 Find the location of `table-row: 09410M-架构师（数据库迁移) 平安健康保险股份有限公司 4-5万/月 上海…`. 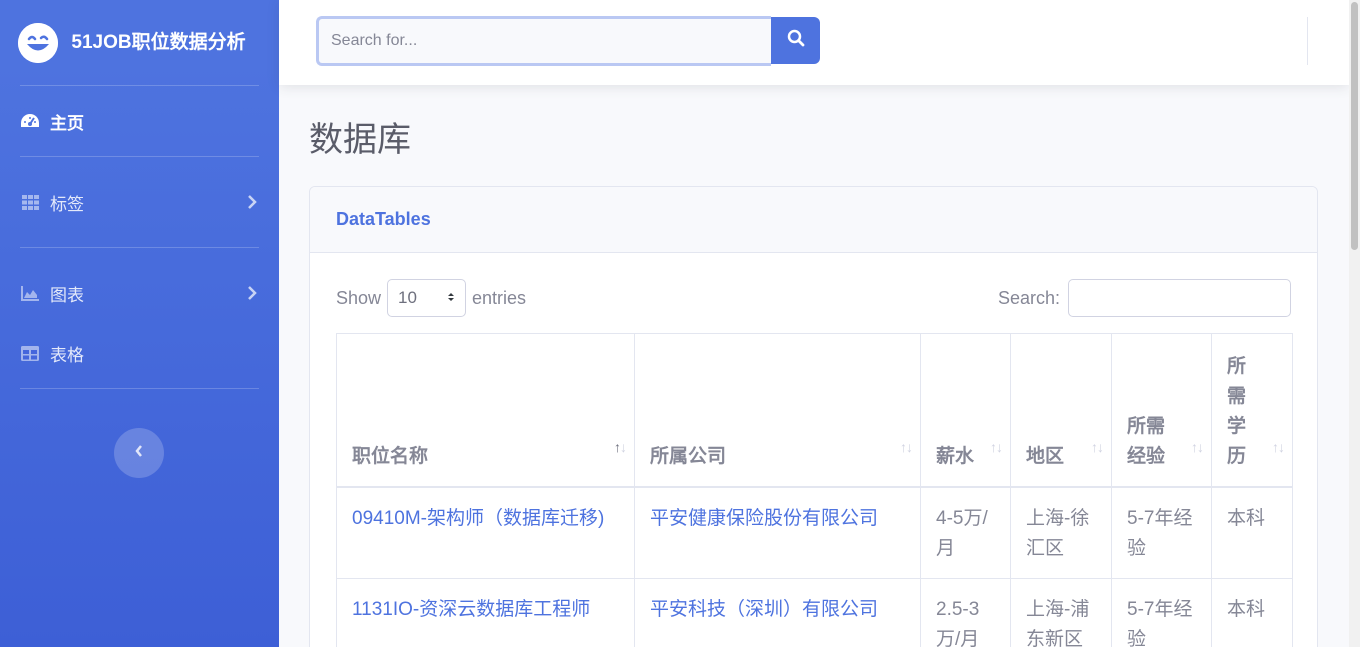

table-row: 09410M-架构师（数据库迁移) 平安健康保险股份有限公司 4-5万/月 上海… is located at coordinates (814, 532).